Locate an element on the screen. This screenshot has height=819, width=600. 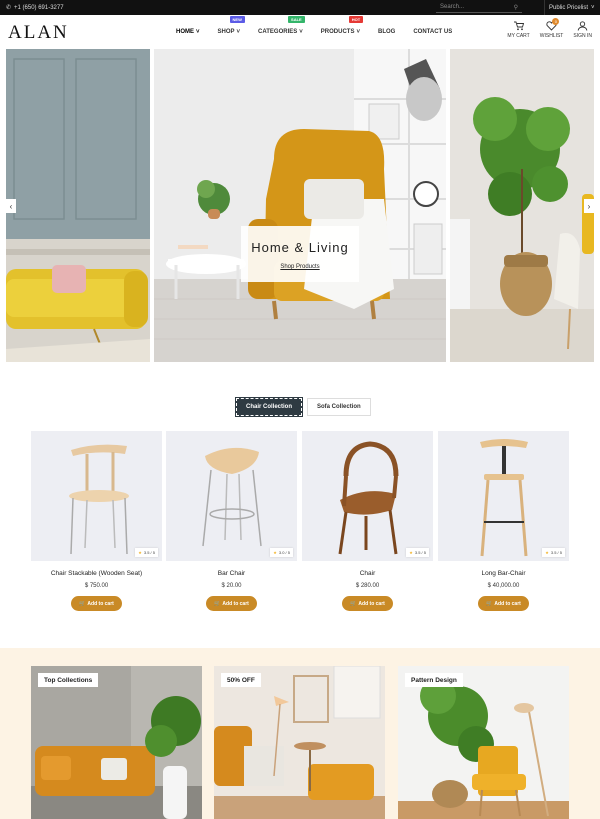
rating-badge: ★ 3.0 / 5 is located at coordinates (281, 552).